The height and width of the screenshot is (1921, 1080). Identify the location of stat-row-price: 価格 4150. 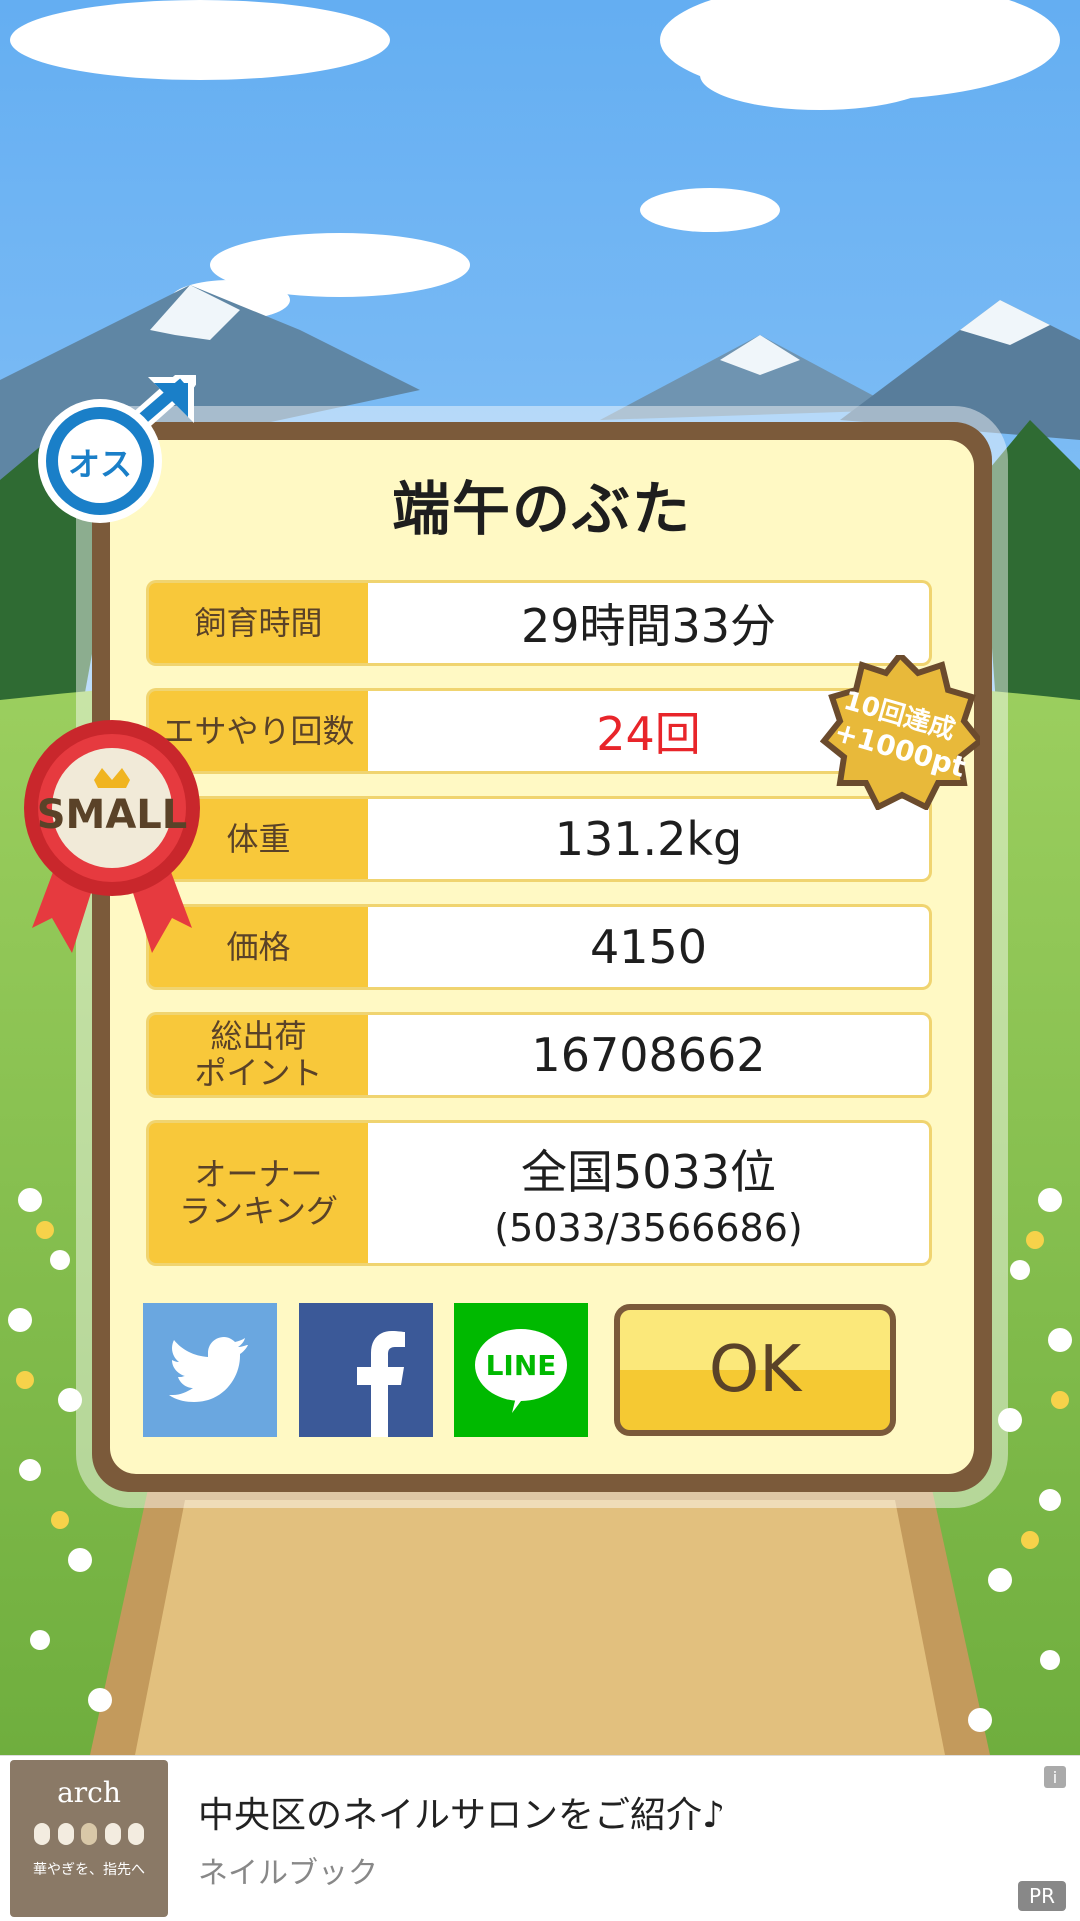
(539, 947).